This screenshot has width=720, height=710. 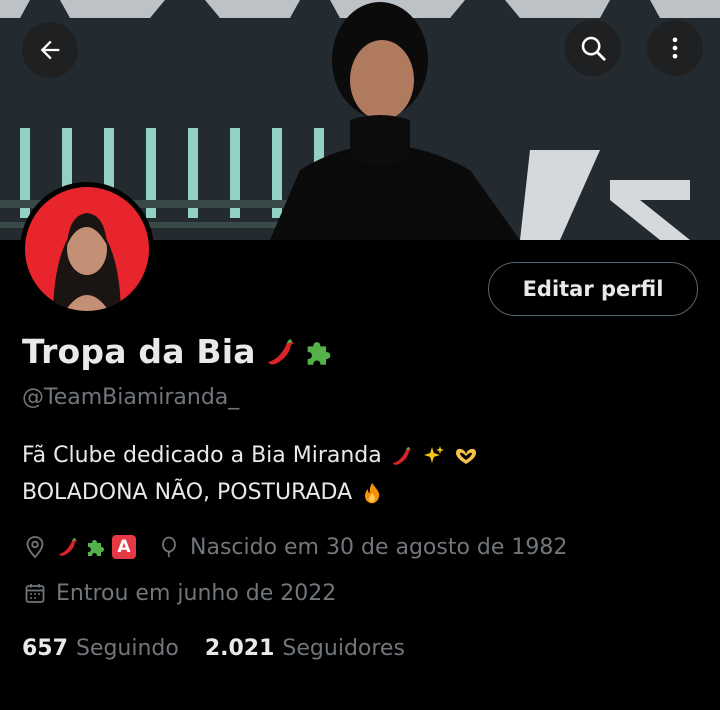 I want to click on following-link: 657 Seguindo, so click(x=100, y=648).